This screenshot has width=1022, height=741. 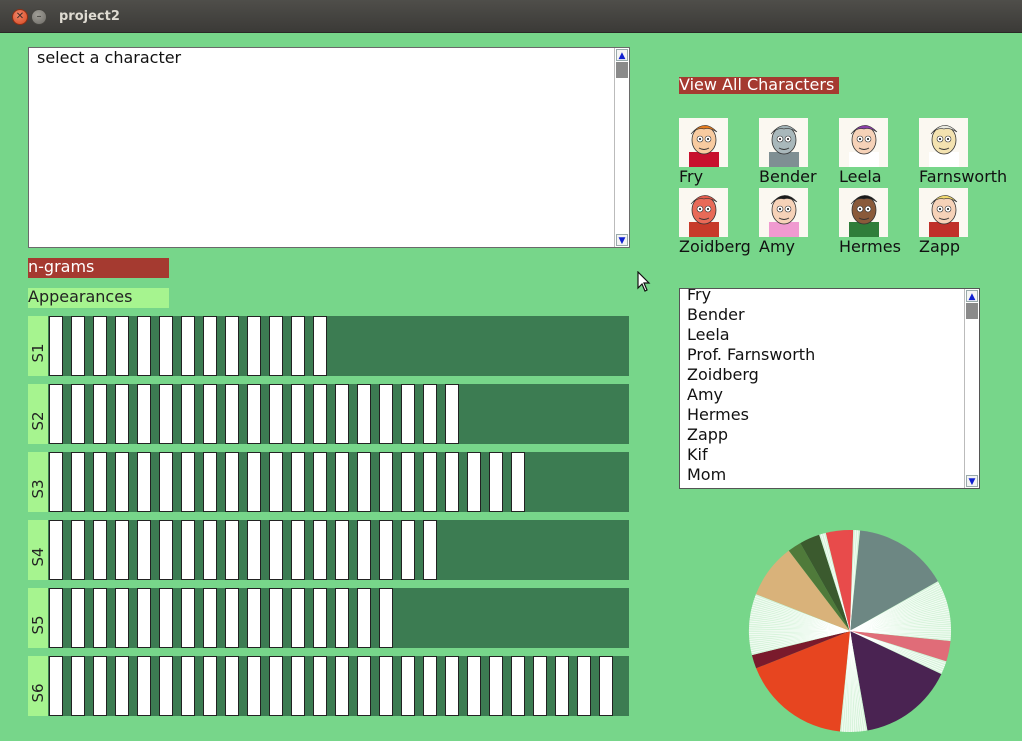 What do you see at coordinates (972, 296) in the screenshot?
I see `scroll-up-arrow-icon: ▲` at bounding box center [972, 296].